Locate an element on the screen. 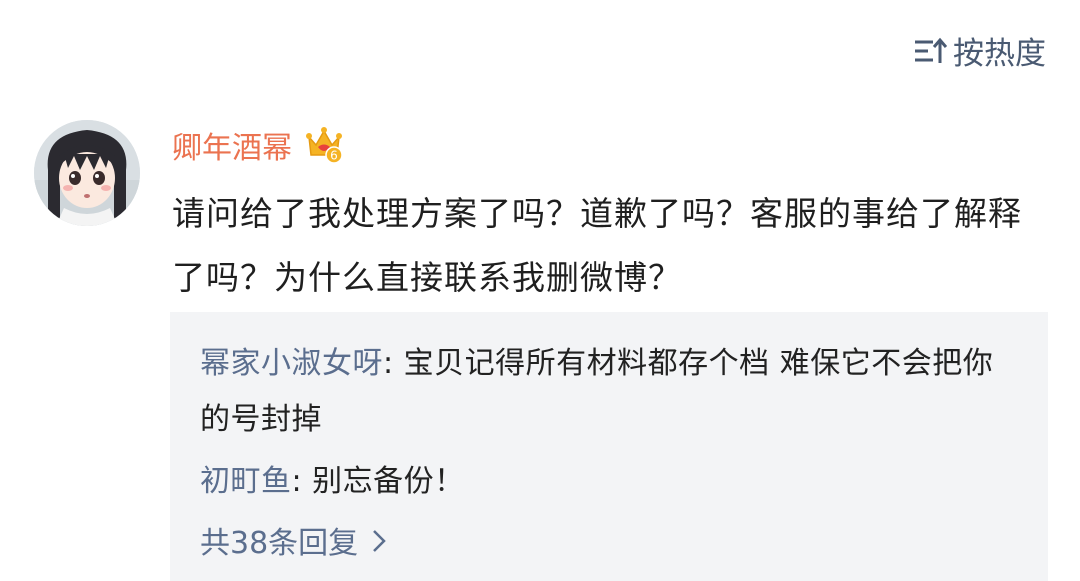  crown-level-badge-icon: 6 is located at coordinates (324, 145).